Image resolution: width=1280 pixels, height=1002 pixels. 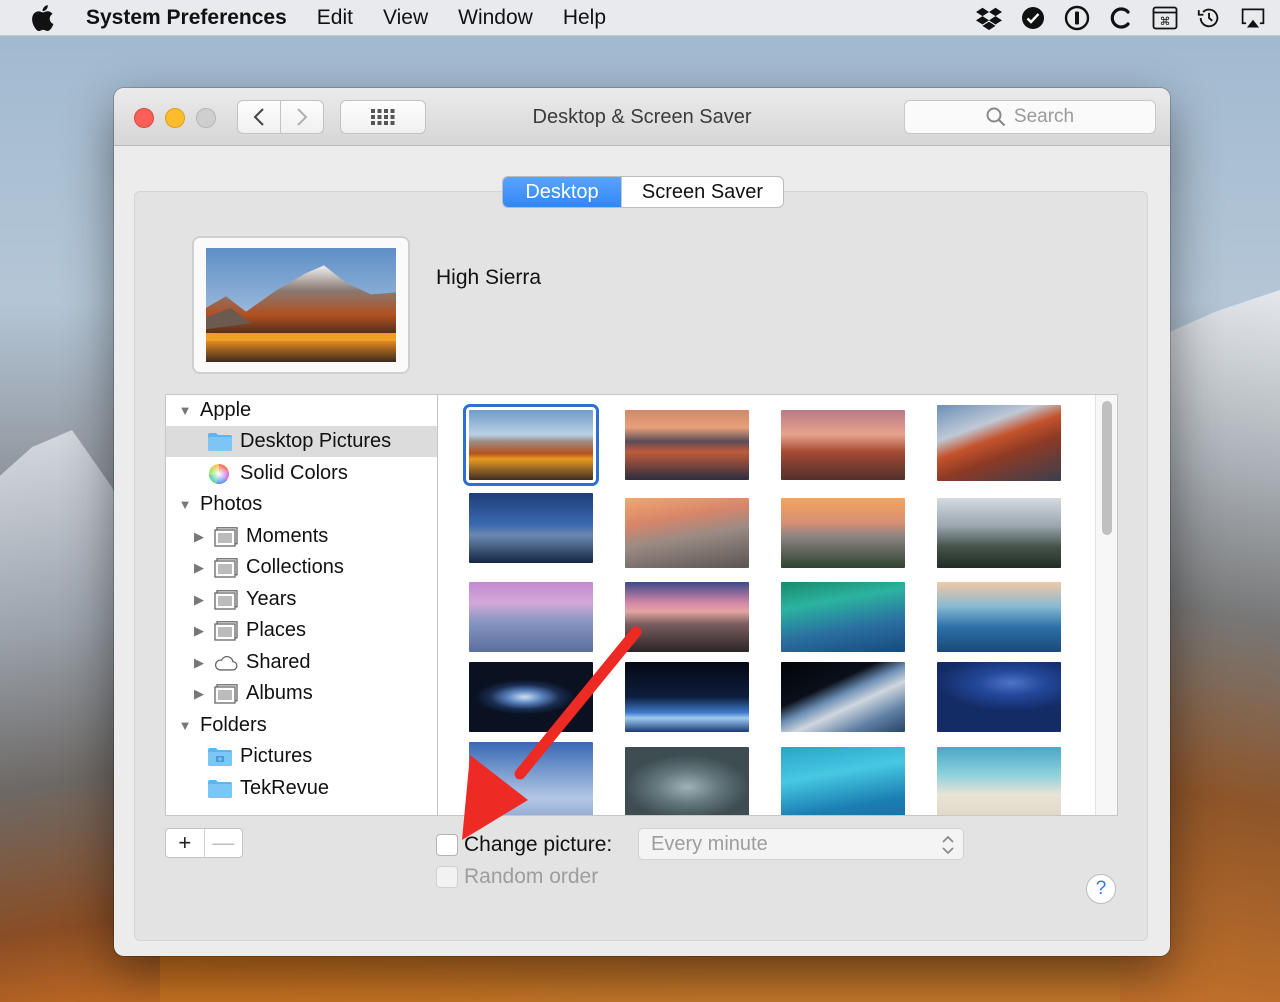 I want to click on search-icon, so click(x=996, y=117).